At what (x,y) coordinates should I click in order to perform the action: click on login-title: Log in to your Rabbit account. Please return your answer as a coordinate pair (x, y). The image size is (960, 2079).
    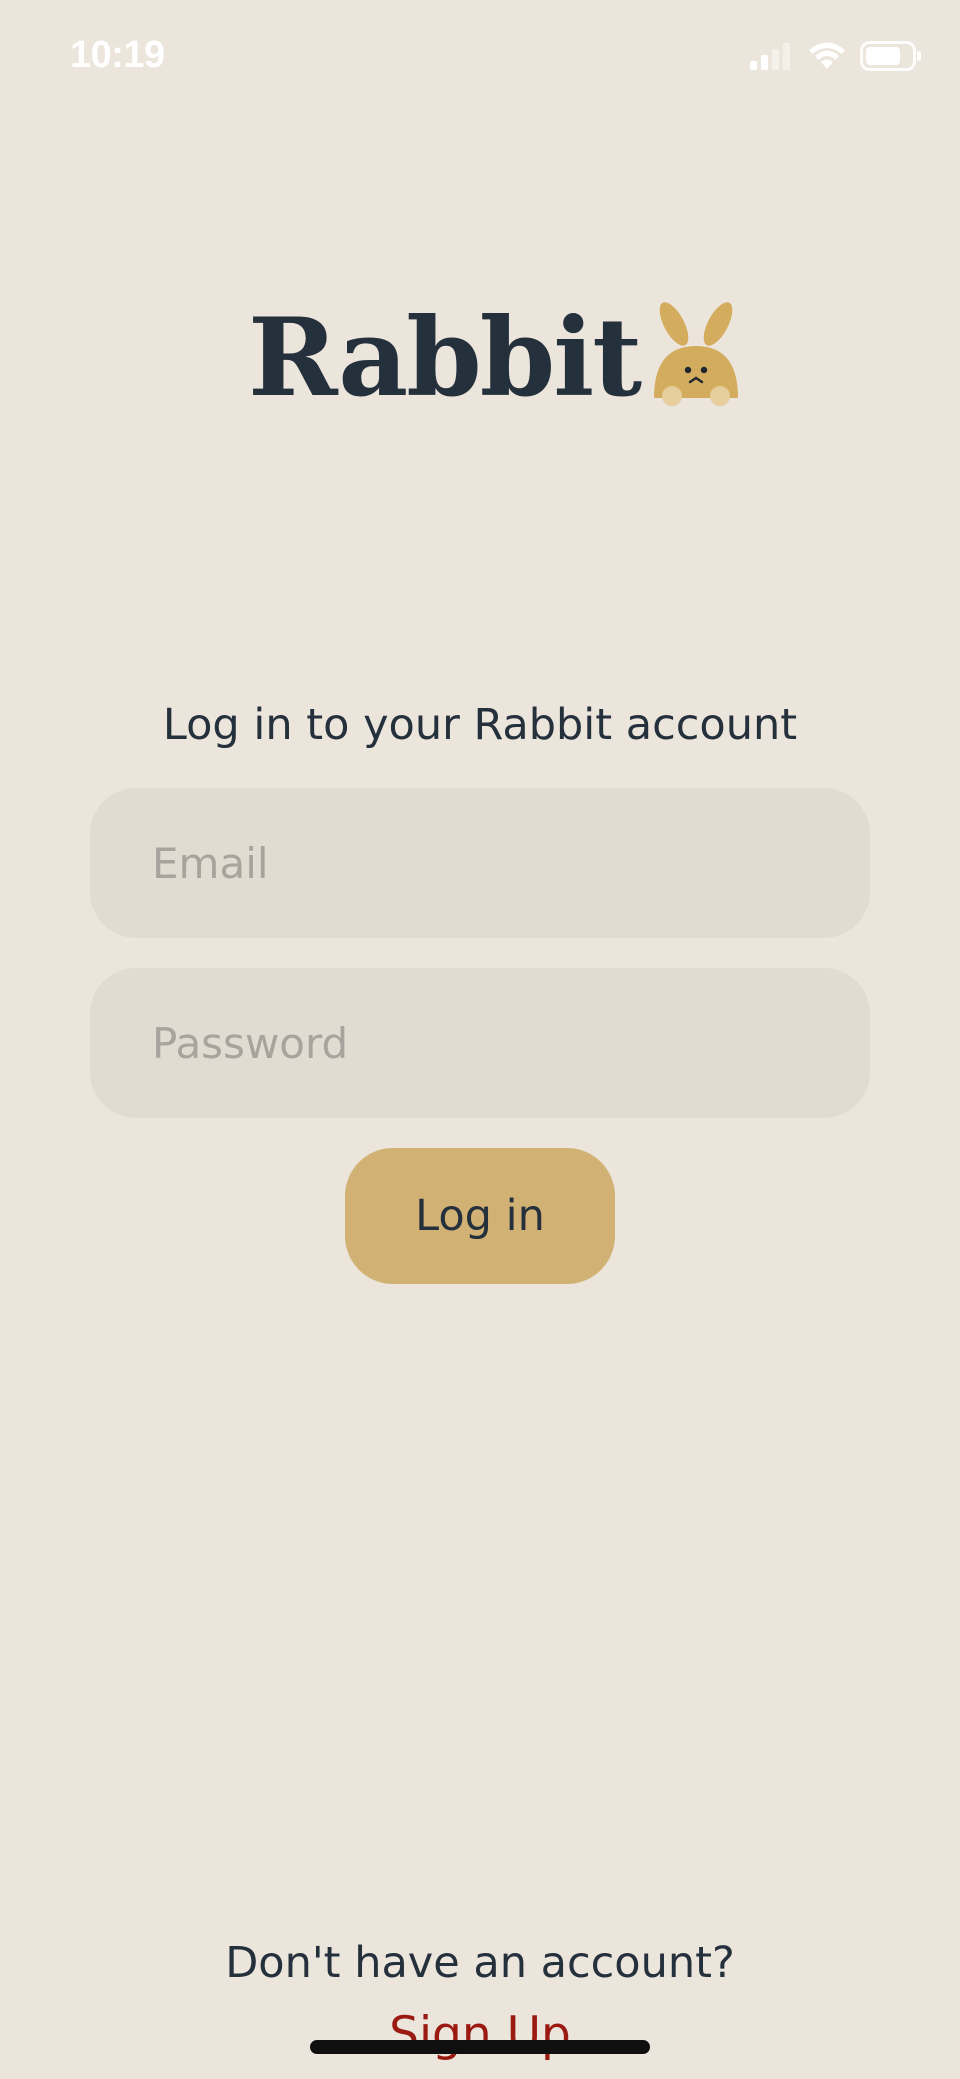
    Looking at the image, I should click on (480, 725).